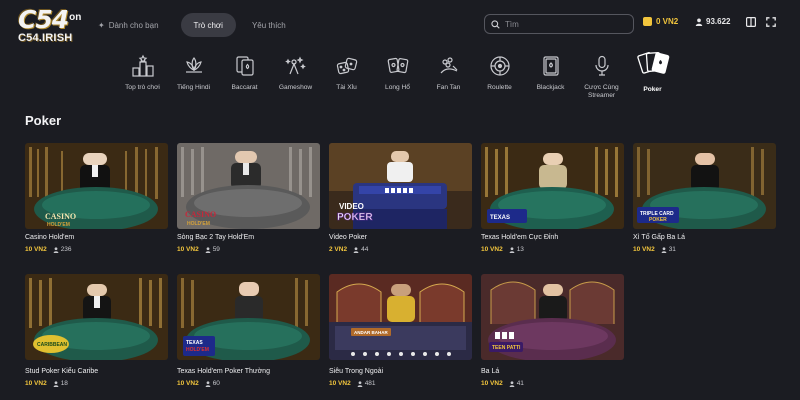 The height and width of the screenshot is (400, 800). I want to click on game-meta: 2 VN2 44, so click(400, 249).